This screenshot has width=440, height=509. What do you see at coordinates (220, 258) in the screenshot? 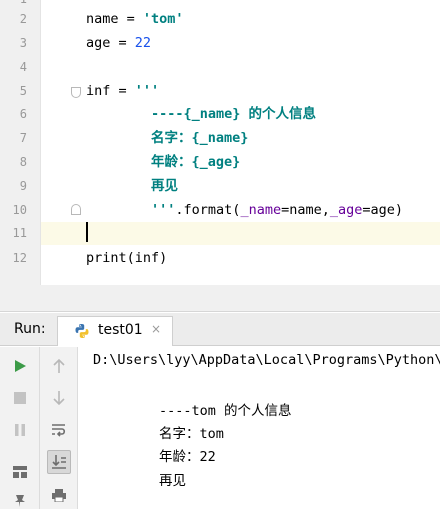
I see `code-line: 12 print(inf)` at bounding box center [220, 258].